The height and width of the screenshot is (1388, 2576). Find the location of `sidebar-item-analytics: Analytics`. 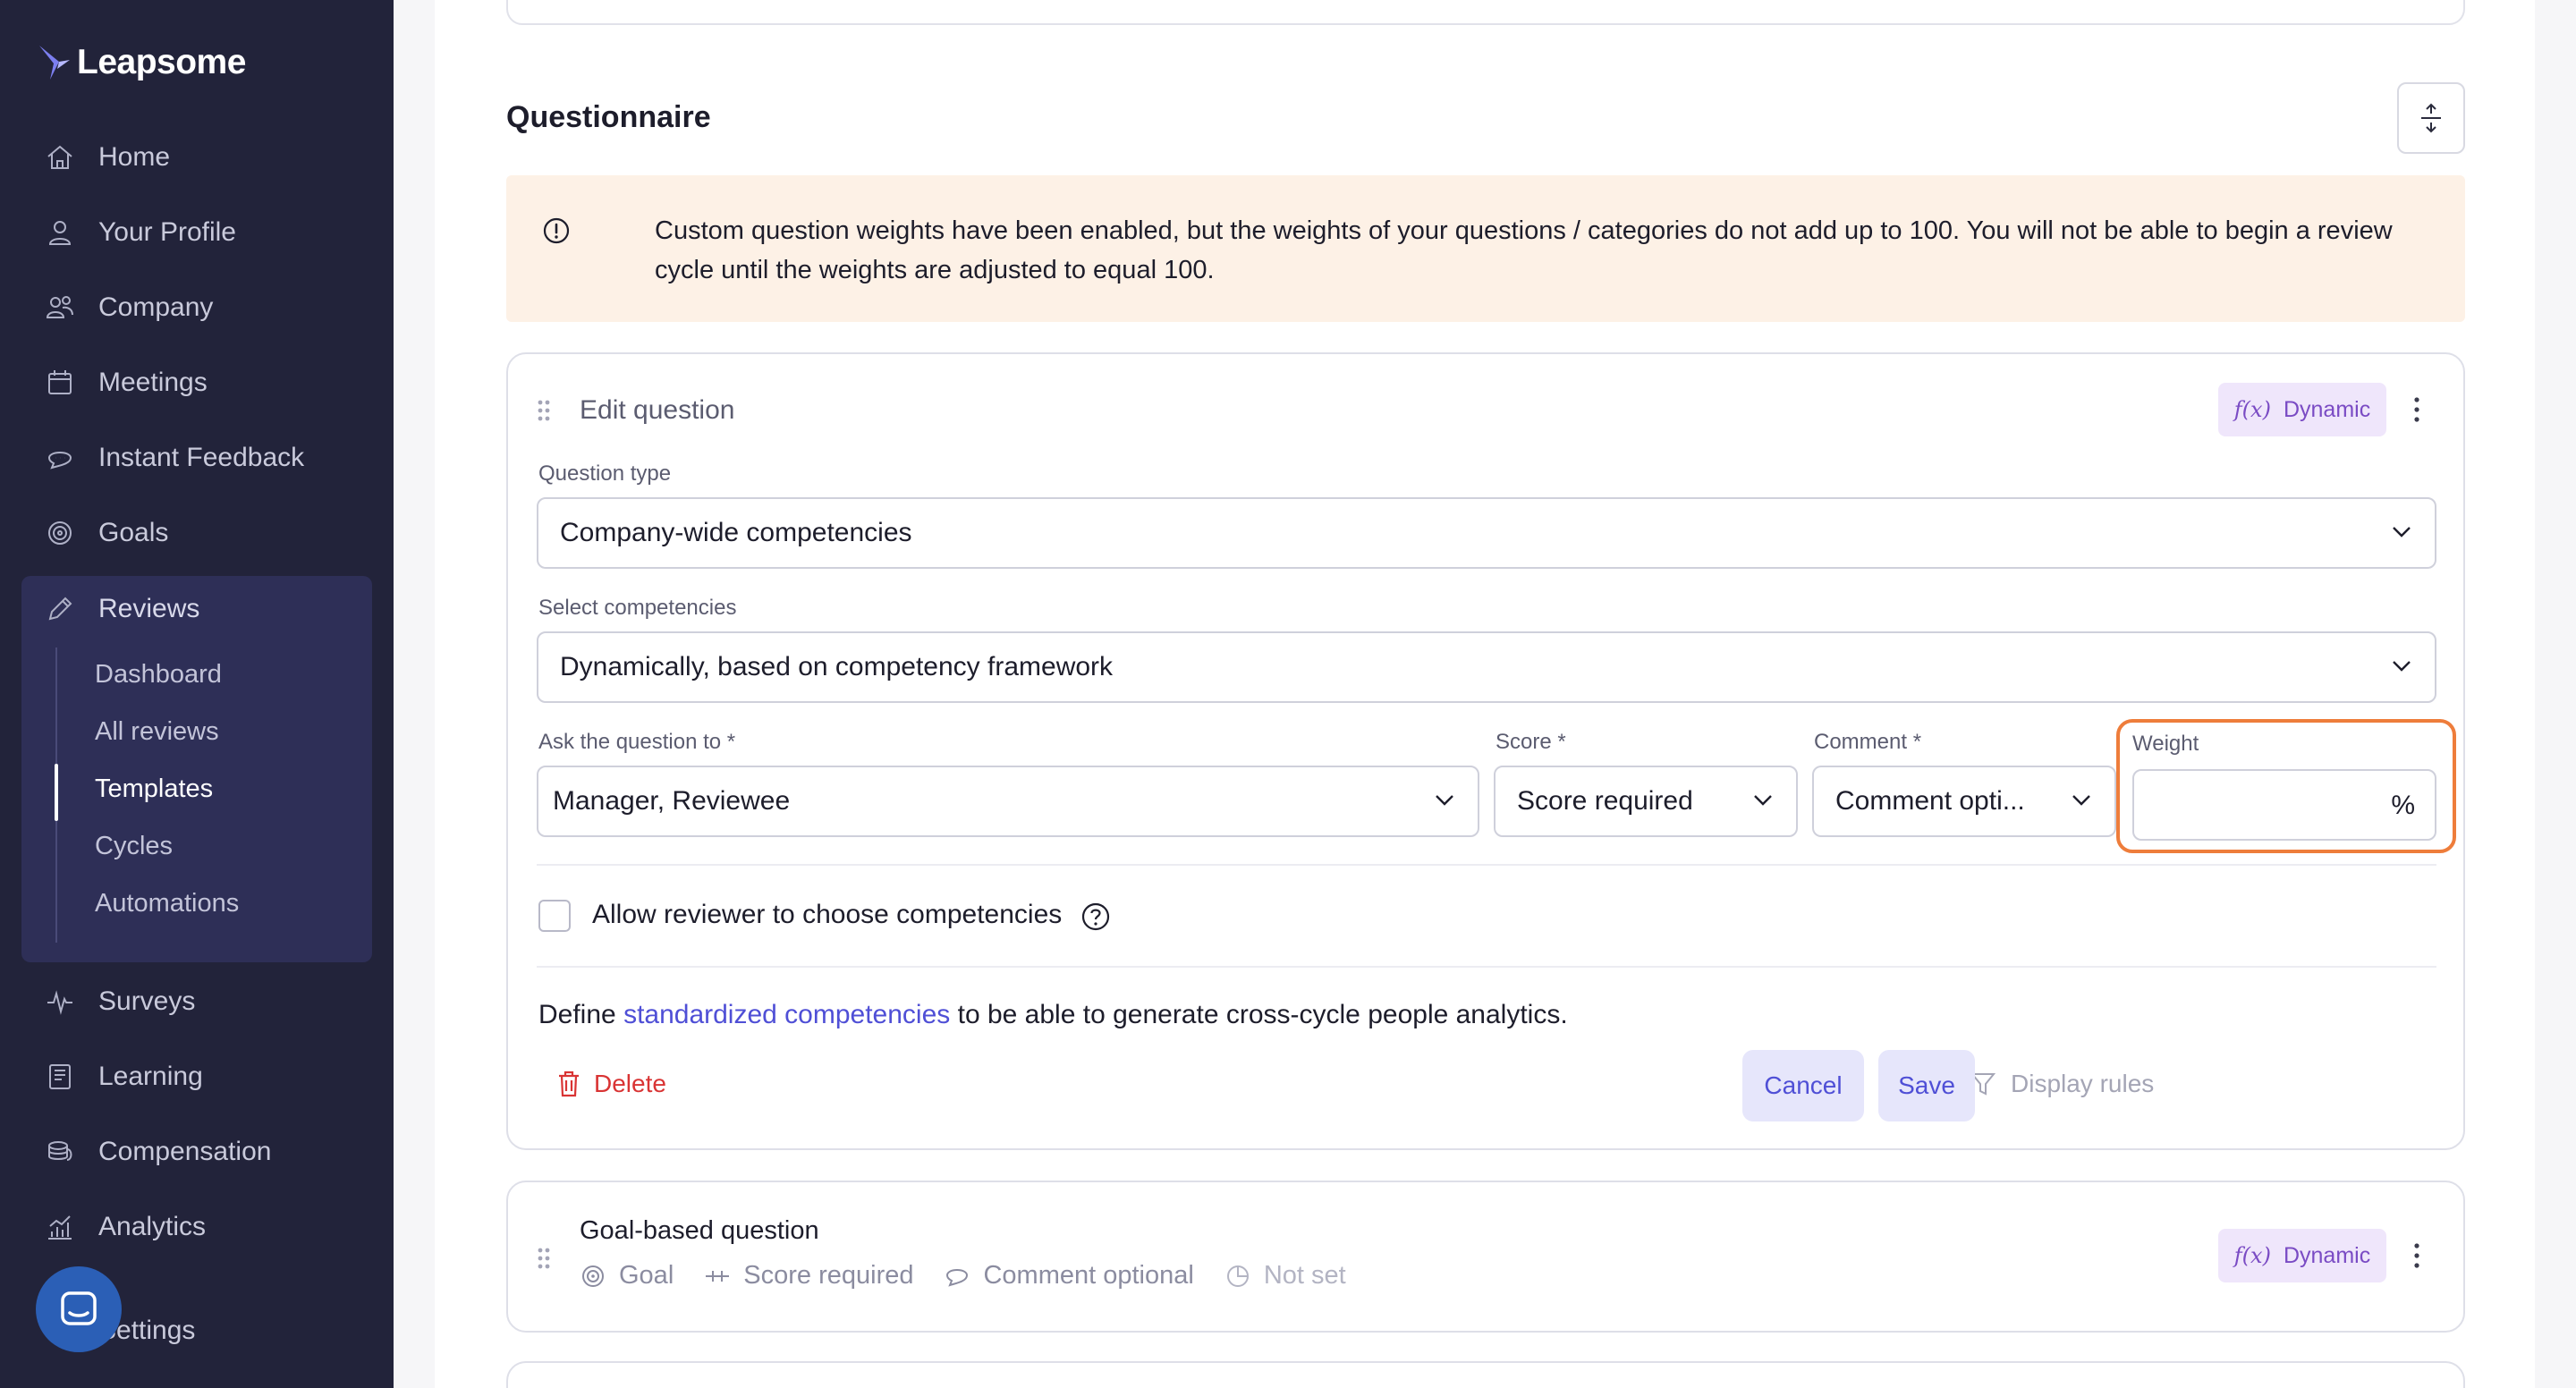

sidebar-item-analytics: Analytics is located at coordinates (125, 1227).